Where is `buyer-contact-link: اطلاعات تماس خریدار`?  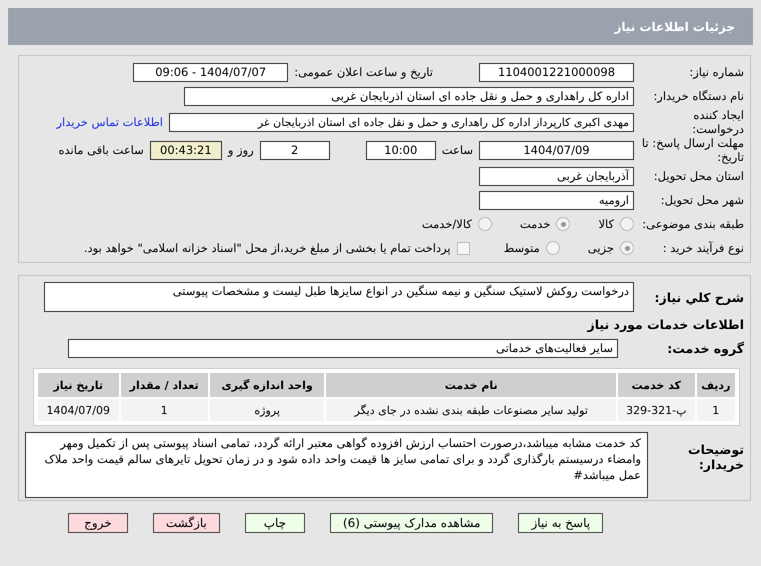 buyer-contact-link: اطلاعات تماس خریدار is located at coordinates (109, 122).